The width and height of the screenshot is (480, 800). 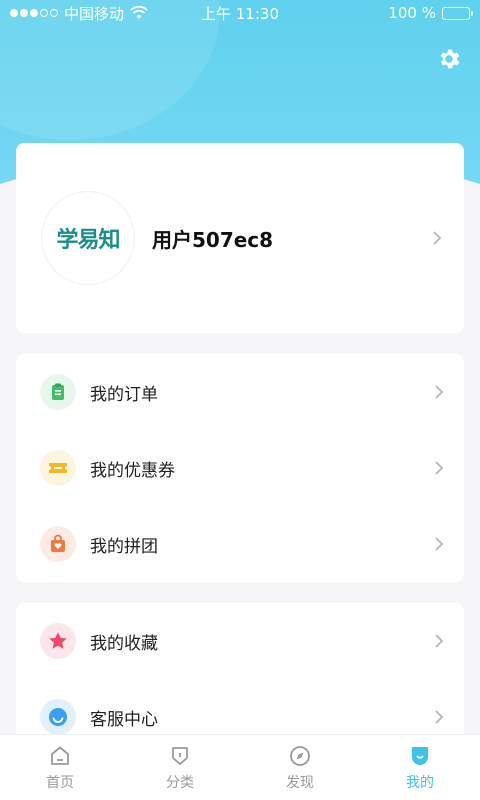 What do you see at coordinates (124, 546) in the screenshot?
I see `menu-label-group-buy: 我的拼团` at bounding box center [124, 546].